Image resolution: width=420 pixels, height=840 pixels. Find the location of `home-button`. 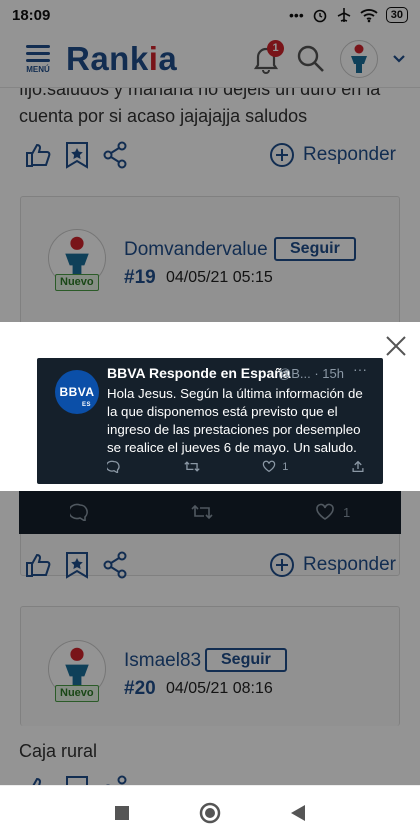

home-button is located at coordinates (210, 813).